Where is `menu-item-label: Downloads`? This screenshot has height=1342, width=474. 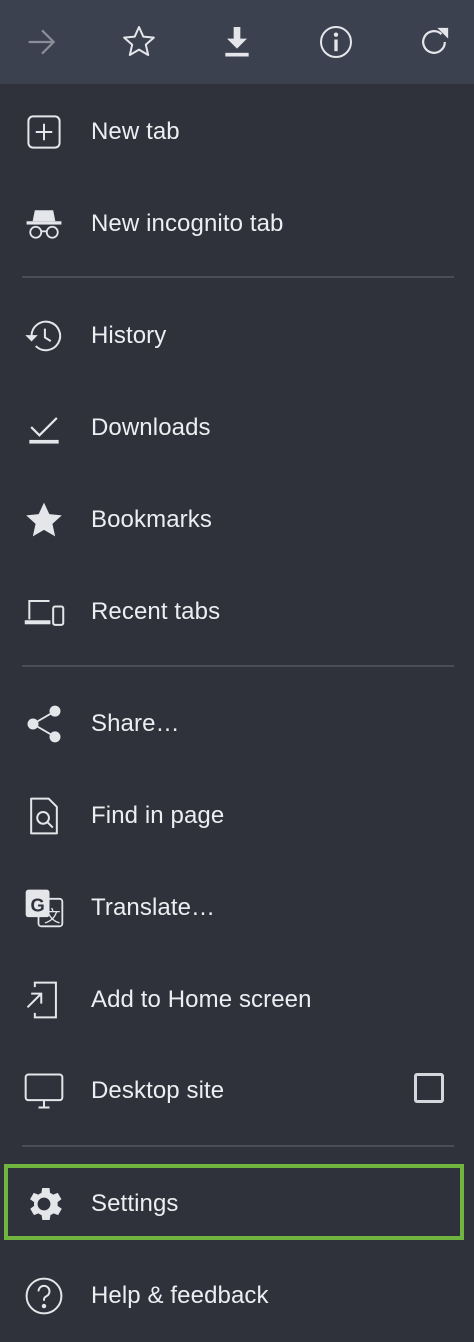 menu-item-label: Downloads is located at coordinates (151, 427).